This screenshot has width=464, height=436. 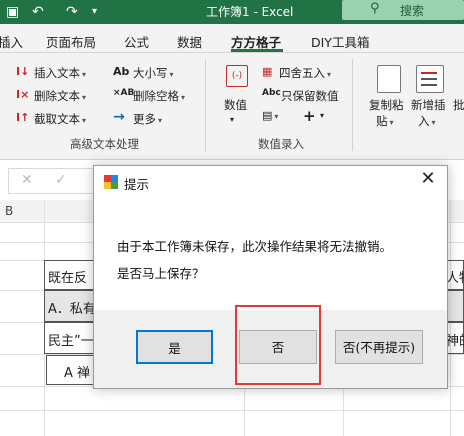 What do you see at coordinates (237, 76) in the screenshot?
I see `numeric-icon: (-)` at bounding box center [237, 76].